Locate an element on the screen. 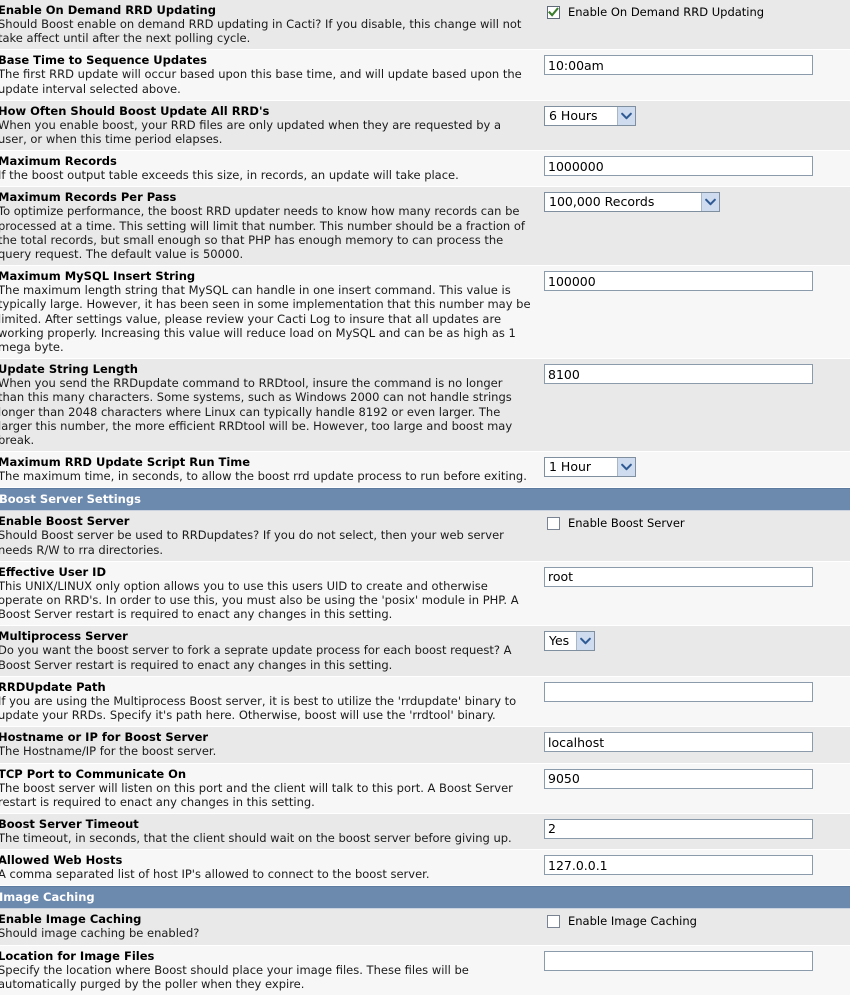  hostname-or-ip-input is located at coordinates (678, 742).